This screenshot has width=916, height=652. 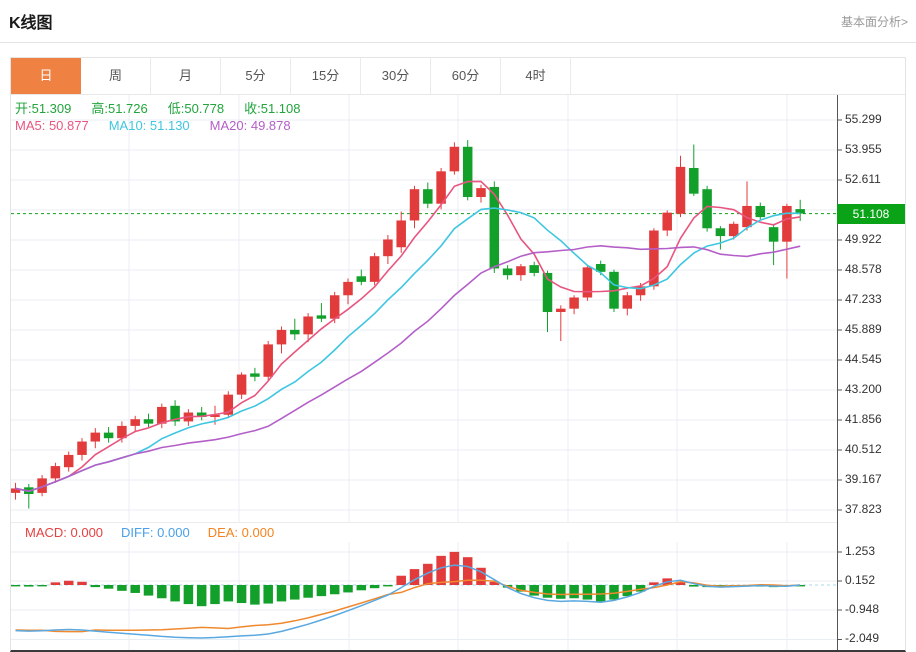 I want to click on tab-月: 月, so click(x=186, y=76).